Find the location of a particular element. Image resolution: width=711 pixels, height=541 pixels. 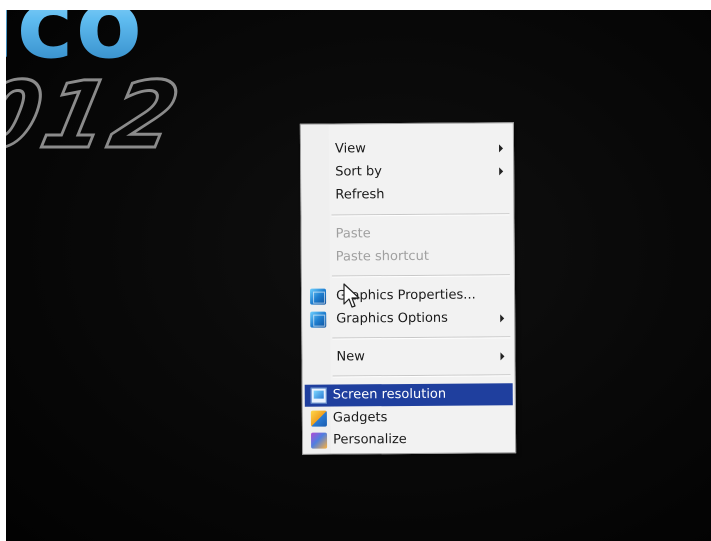

menu-item-label: Personalize is located at coordinates (370, 440).